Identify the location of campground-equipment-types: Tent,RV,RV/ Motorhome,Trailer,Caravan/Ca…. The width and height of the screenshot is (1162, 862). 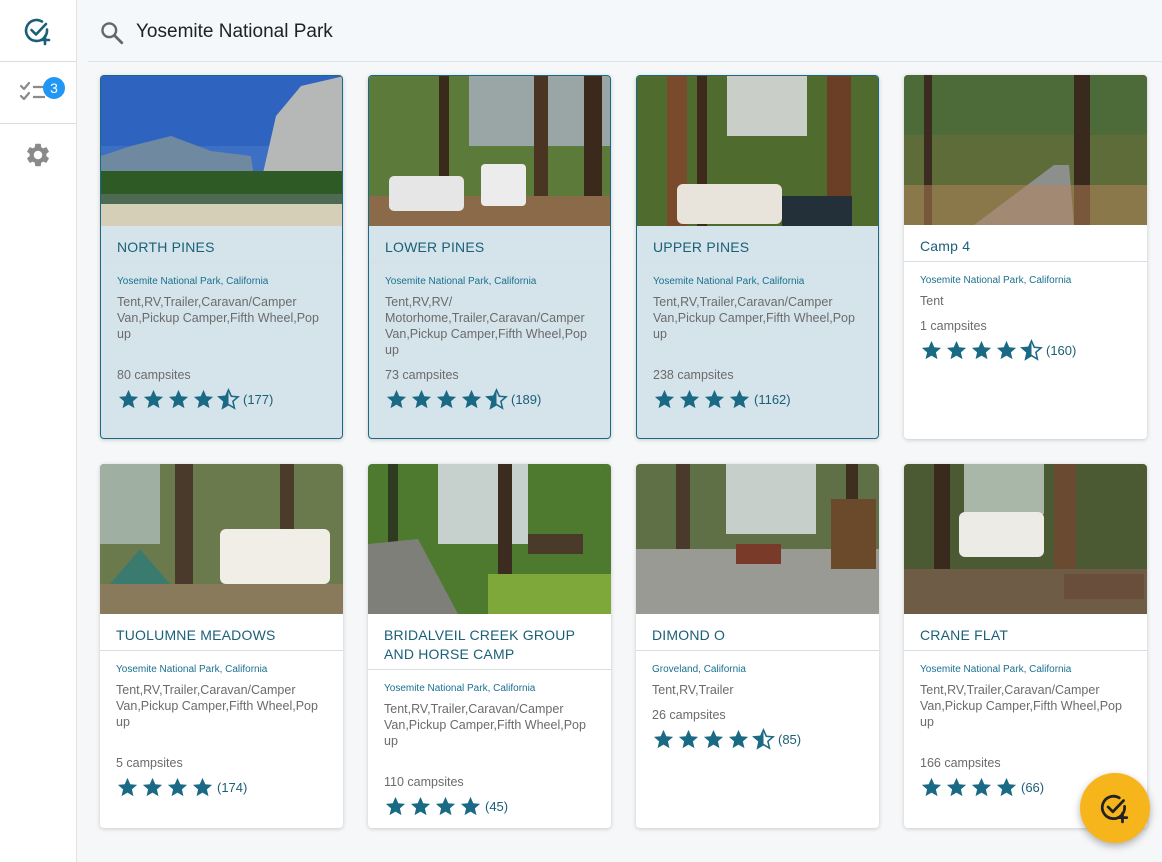
(486, 326).